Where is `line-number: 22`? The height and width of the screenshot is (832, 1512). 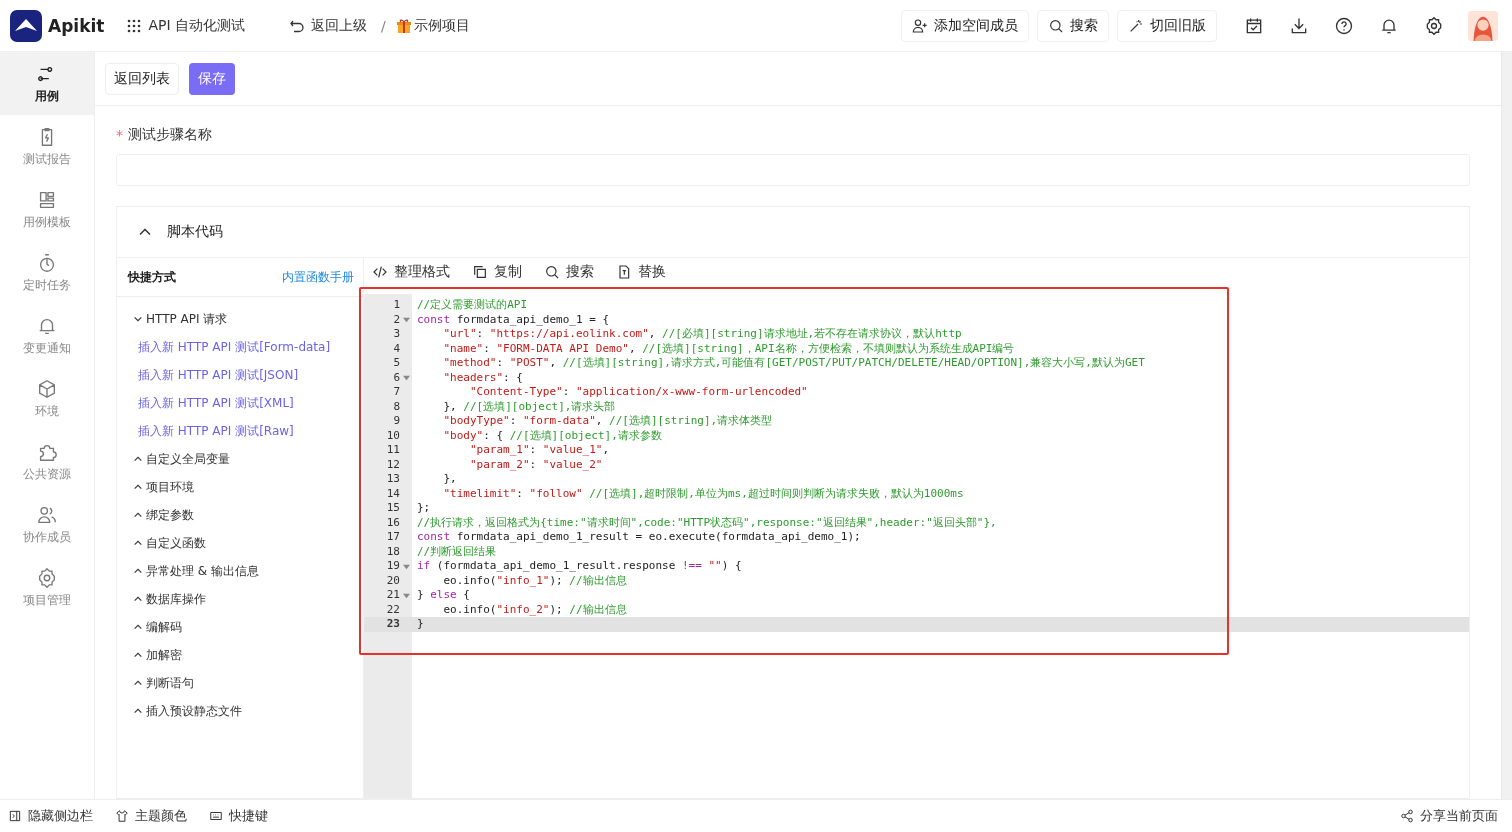 line-number: 22 is located at coordinates (392, 609).